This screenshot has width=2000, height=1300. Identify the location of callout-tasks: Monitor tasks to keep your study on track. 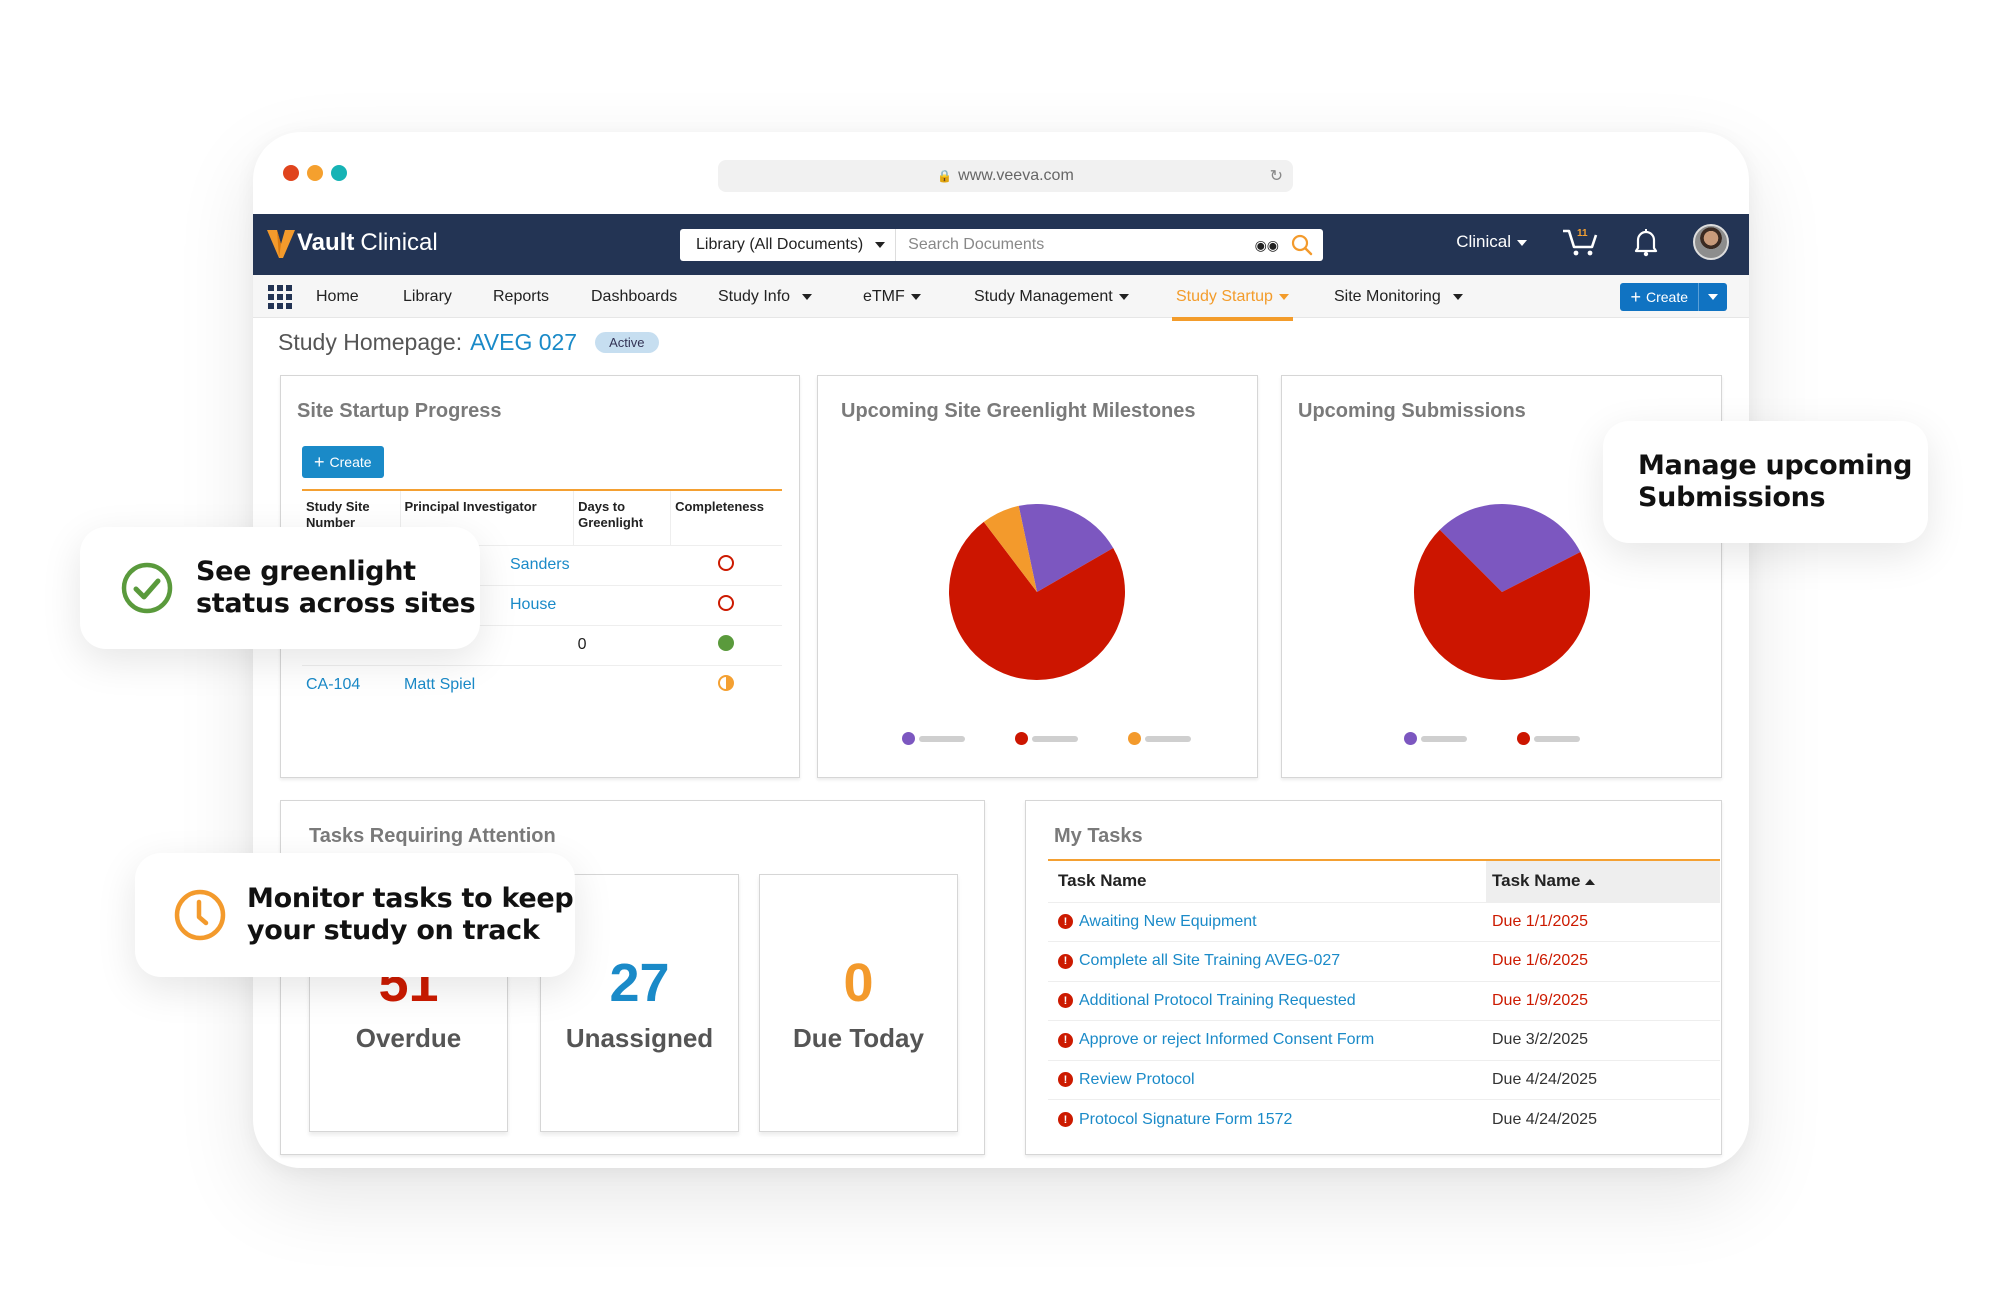
(355, 915).